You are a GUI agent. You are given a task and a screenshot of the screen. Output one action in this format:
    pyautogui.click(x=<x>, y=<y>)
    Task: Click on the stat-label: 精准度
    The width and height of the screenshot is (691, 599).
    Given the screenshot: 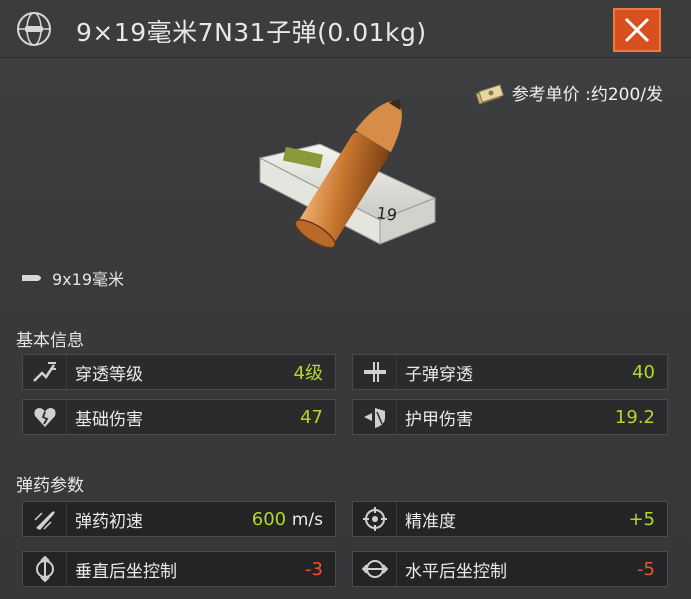 What is the action you would take?
    pyautogui.click(x=430, y=521)
    